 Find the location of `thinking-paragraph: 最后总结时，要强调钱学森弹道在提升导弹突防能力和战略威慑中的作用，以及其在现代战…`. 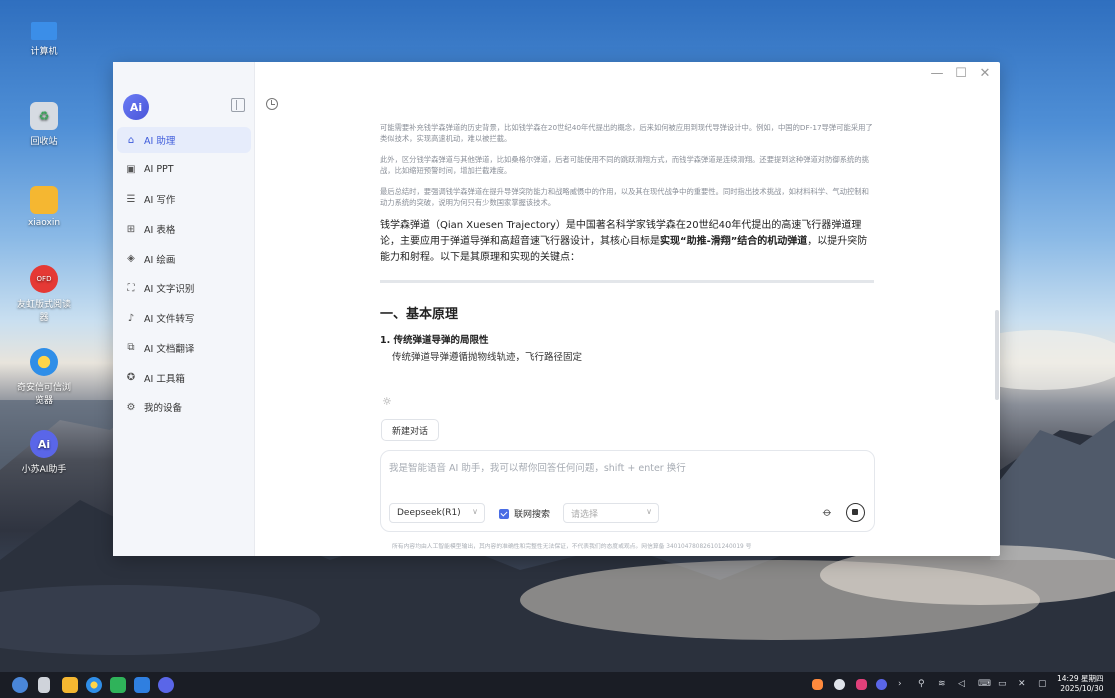

thinking-paragraph: 最后总结时，要强调钱学森弹道在提升导弹突防能力和战略威慑中的作用，以及其在现代战… is located at coordinates (624, 197).